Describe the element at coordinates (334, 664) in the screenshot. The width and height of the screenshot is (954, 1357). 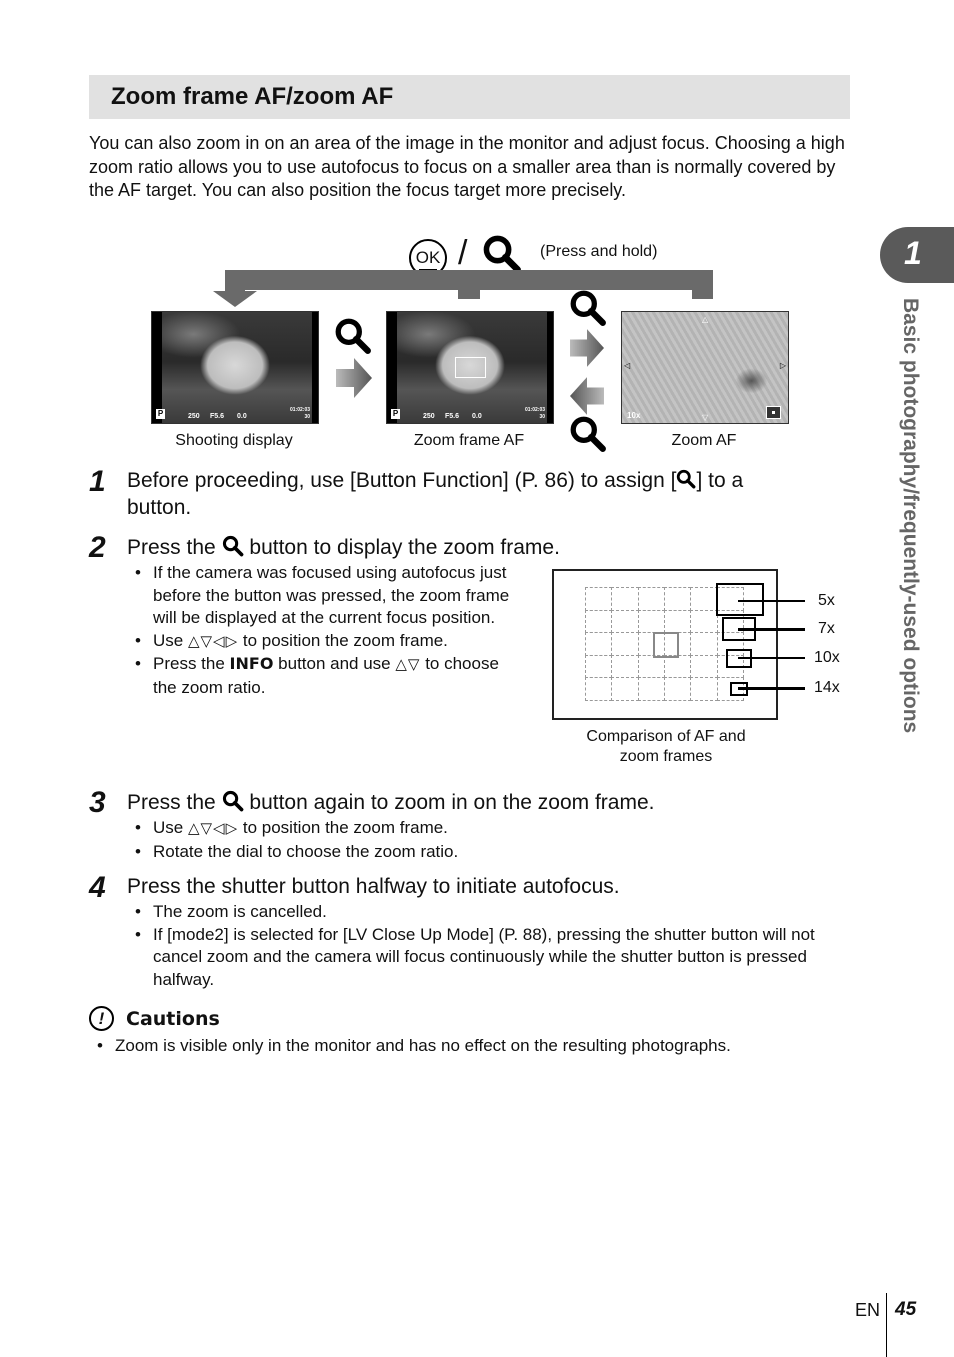
I see `text: button and use` at that location.